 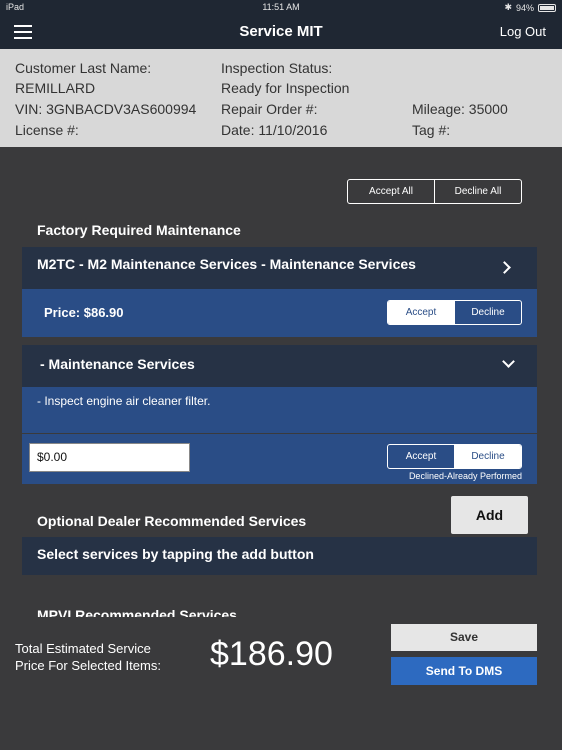 What do you see at coordinates (279, 313) in the screenshot?
I see `package-price-row: Price: $86.90 Accept Decline` at bounding box center [279, 313].